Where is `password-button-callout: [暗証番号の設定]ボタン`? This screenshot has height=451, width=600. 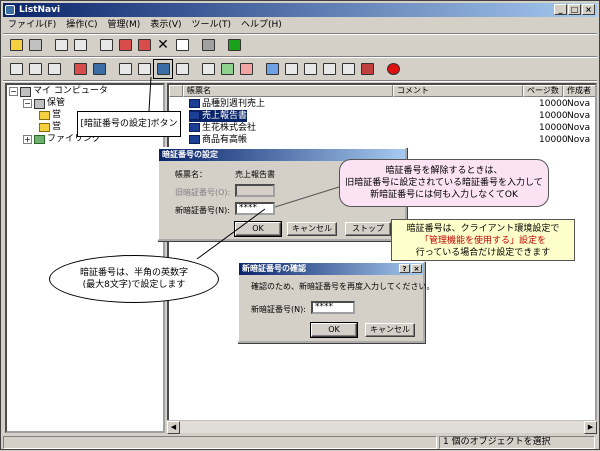 password-button-callout: [暗証番号の設定]ボタン is located at coordinates (129, 124).